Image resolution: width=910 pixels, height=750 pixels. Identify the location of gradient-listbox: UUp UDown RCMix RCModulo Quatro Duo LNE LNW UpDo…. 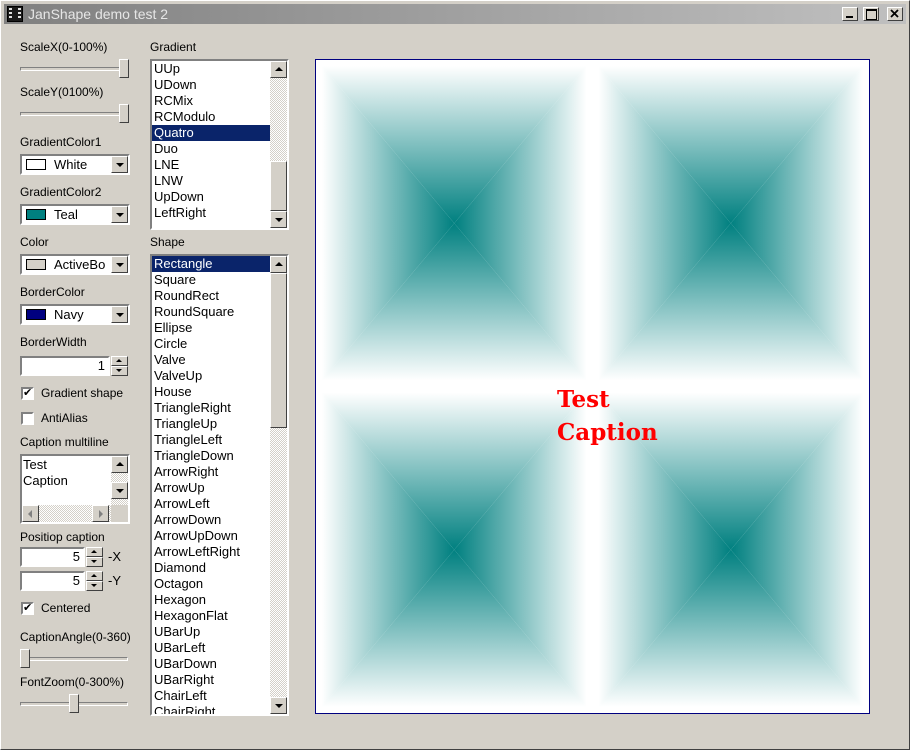
(219, 144).